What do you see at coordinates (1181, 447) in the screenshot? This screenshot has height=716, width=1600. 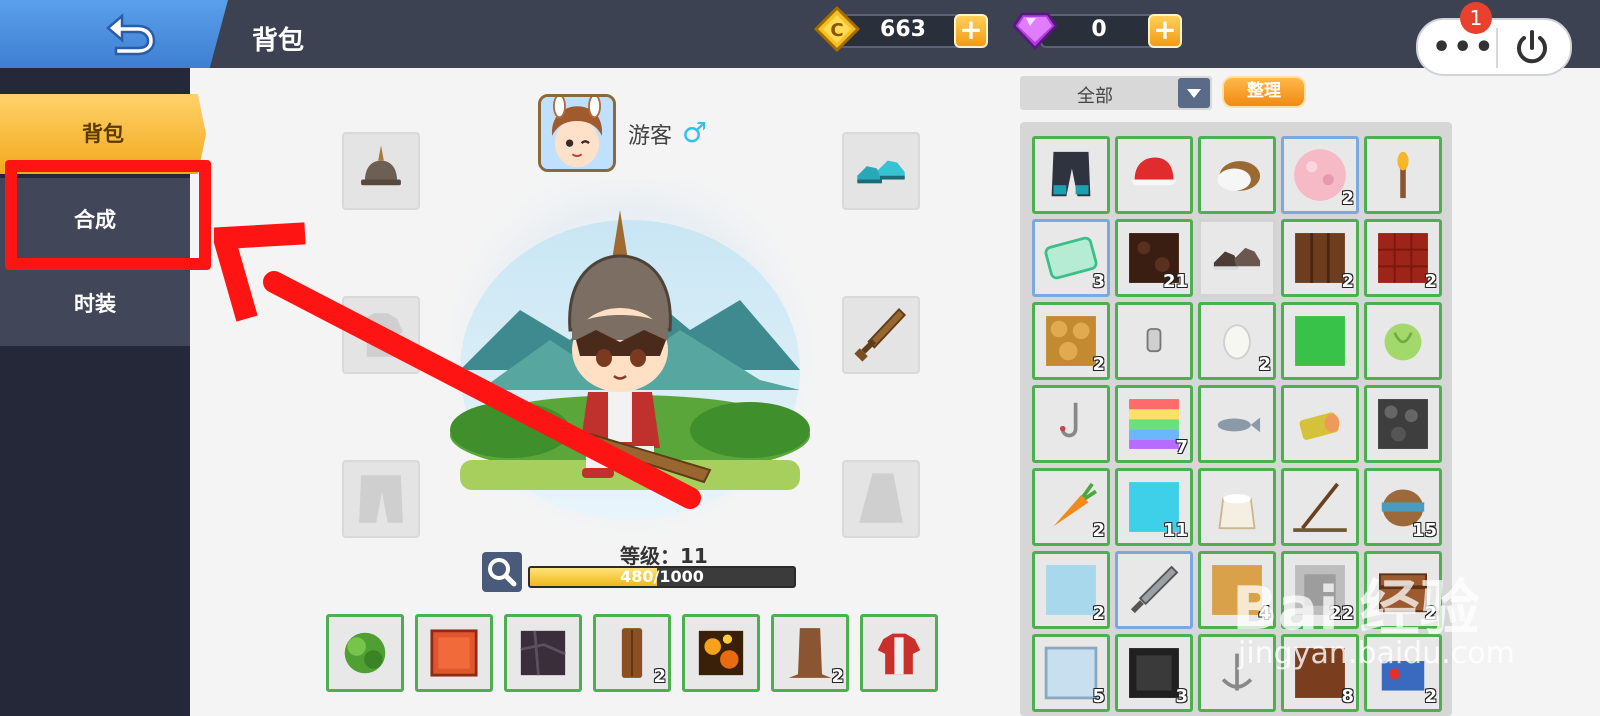 I see `item-count: 7` at bounding box center [1181, 447].